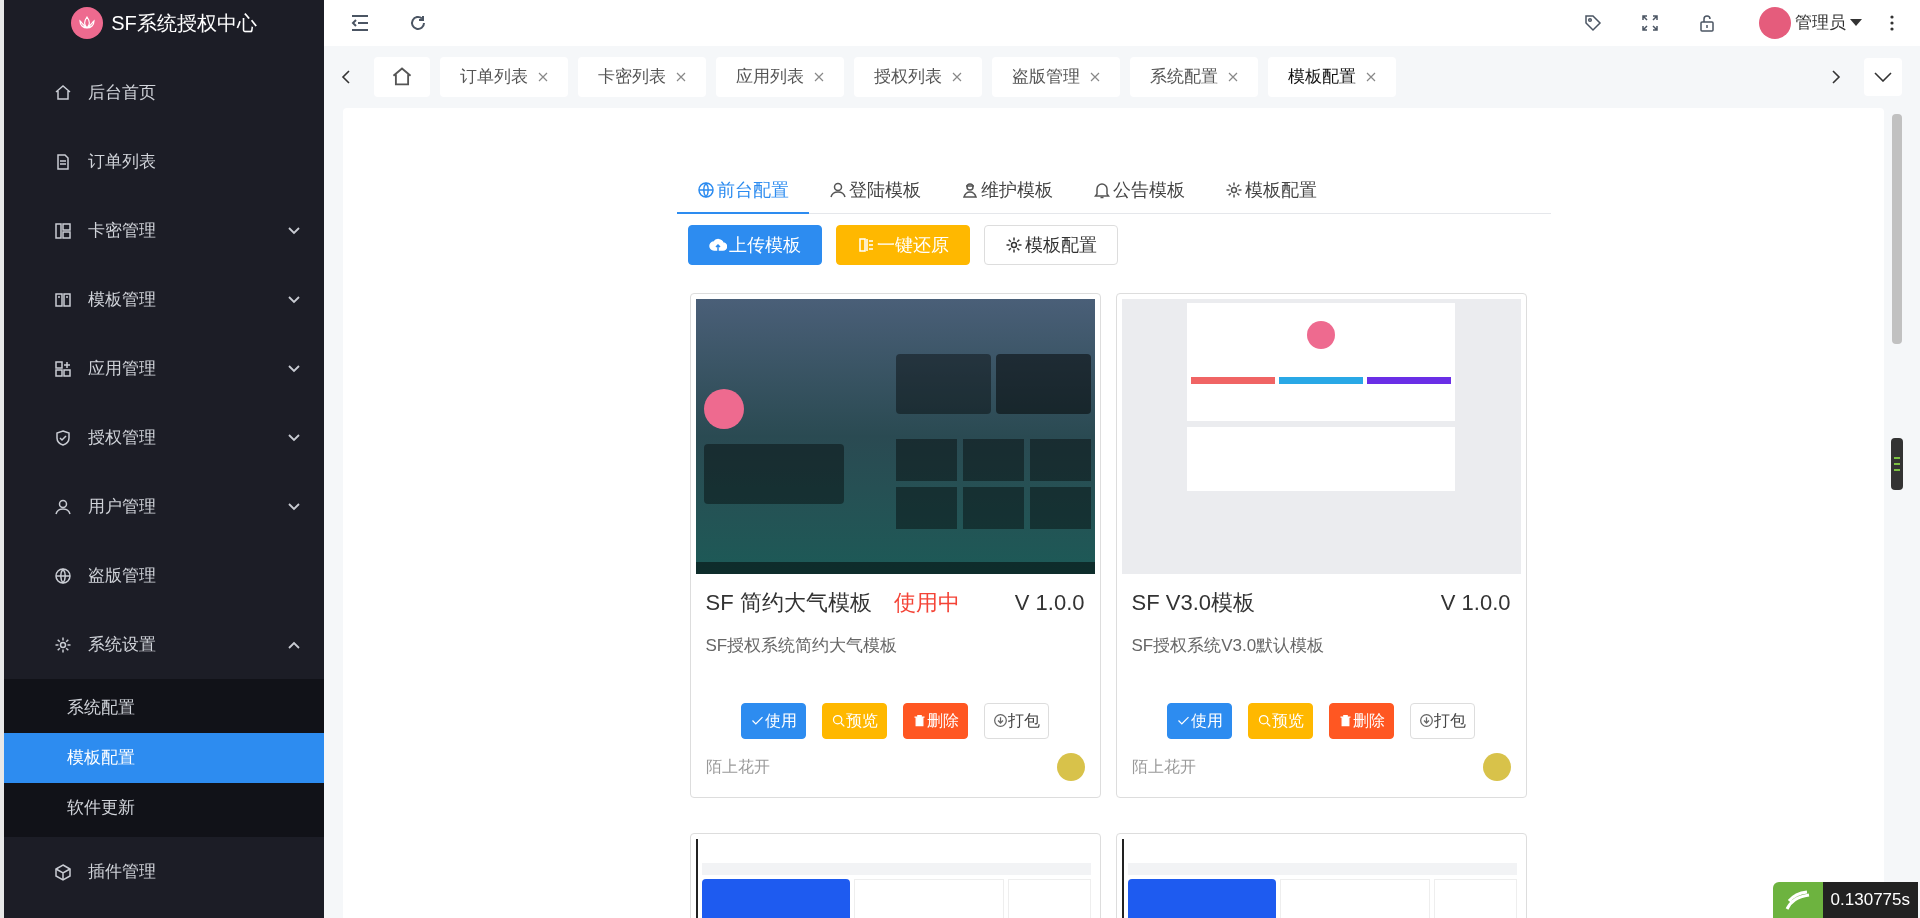 The width and height of the screenshot is (1920, 918). Describe the element at coordinates (1006, 191) in the screenshot. I see `config-tab: 维护模板` at that location.